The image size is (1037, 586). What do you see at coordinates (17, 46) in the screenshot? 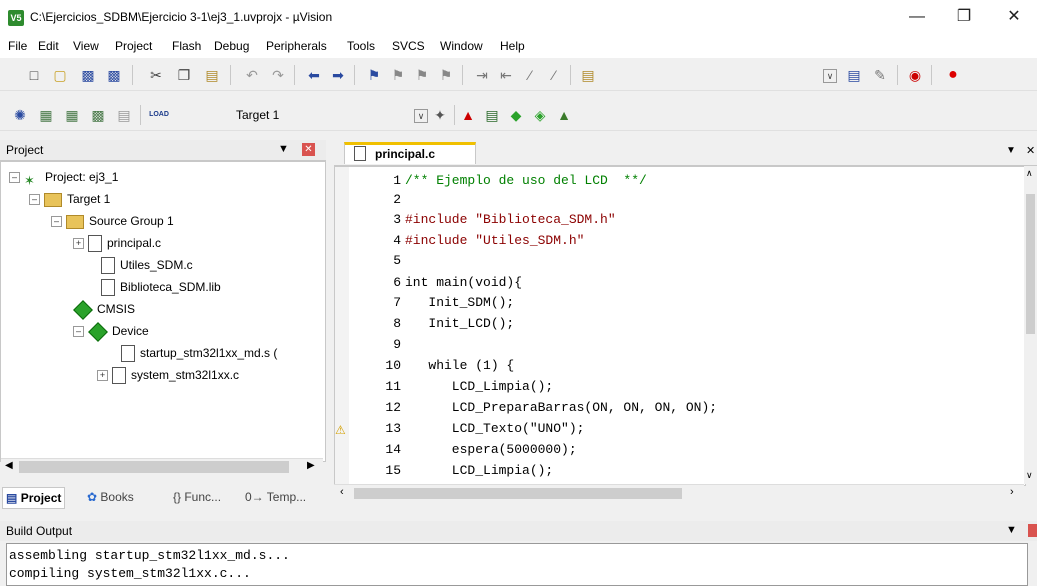
I see `menu-file: File` at bounding box center [17, 46].